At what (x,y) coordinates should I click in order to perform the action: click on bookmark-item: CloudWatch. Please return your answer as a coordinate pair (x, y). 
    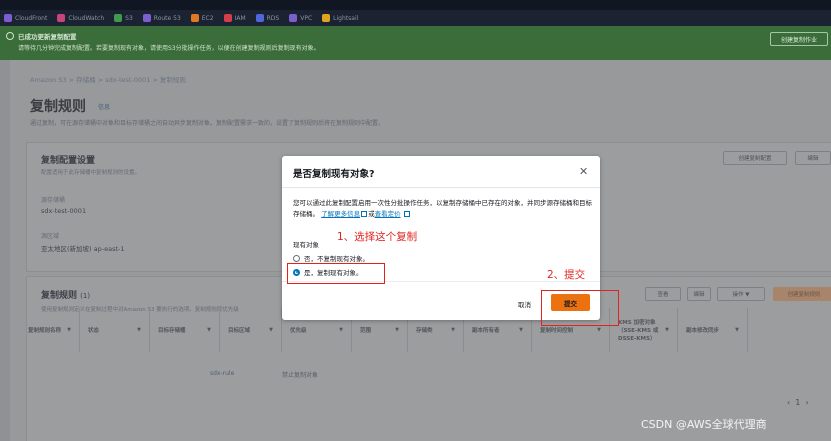
    Looking at the image, I should click on (80, 18).